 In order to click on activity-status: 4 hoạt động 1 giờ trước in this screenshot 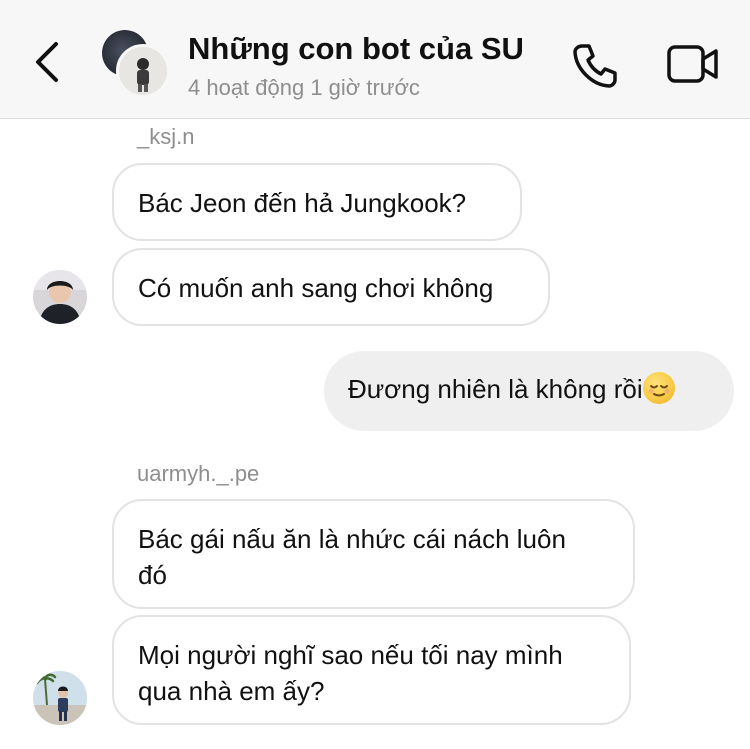, I will do `click(304, 87)`.